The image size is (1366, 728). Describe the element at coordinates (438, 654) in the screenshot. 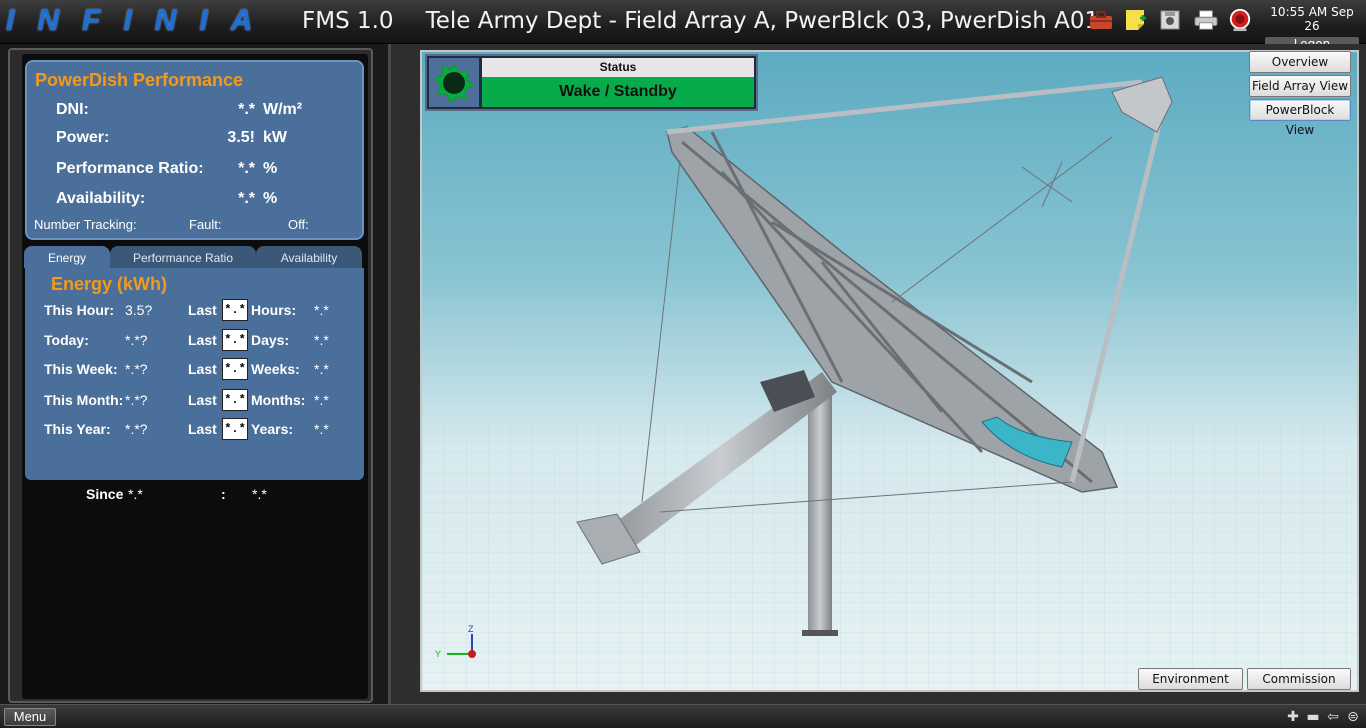

I see `y-axis-label: Y` at that location.